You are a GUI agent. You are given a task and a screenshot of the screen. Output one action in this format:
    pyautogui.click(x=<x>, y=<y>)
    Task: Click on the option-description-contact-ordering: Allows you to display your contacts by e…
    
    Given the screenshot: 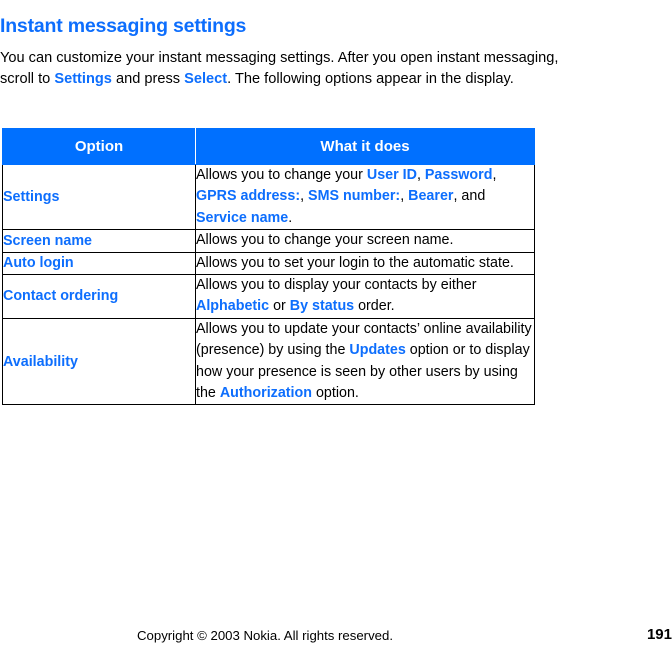 What is the action you would take?
    pyautogui.click(x=365, y=296)
    